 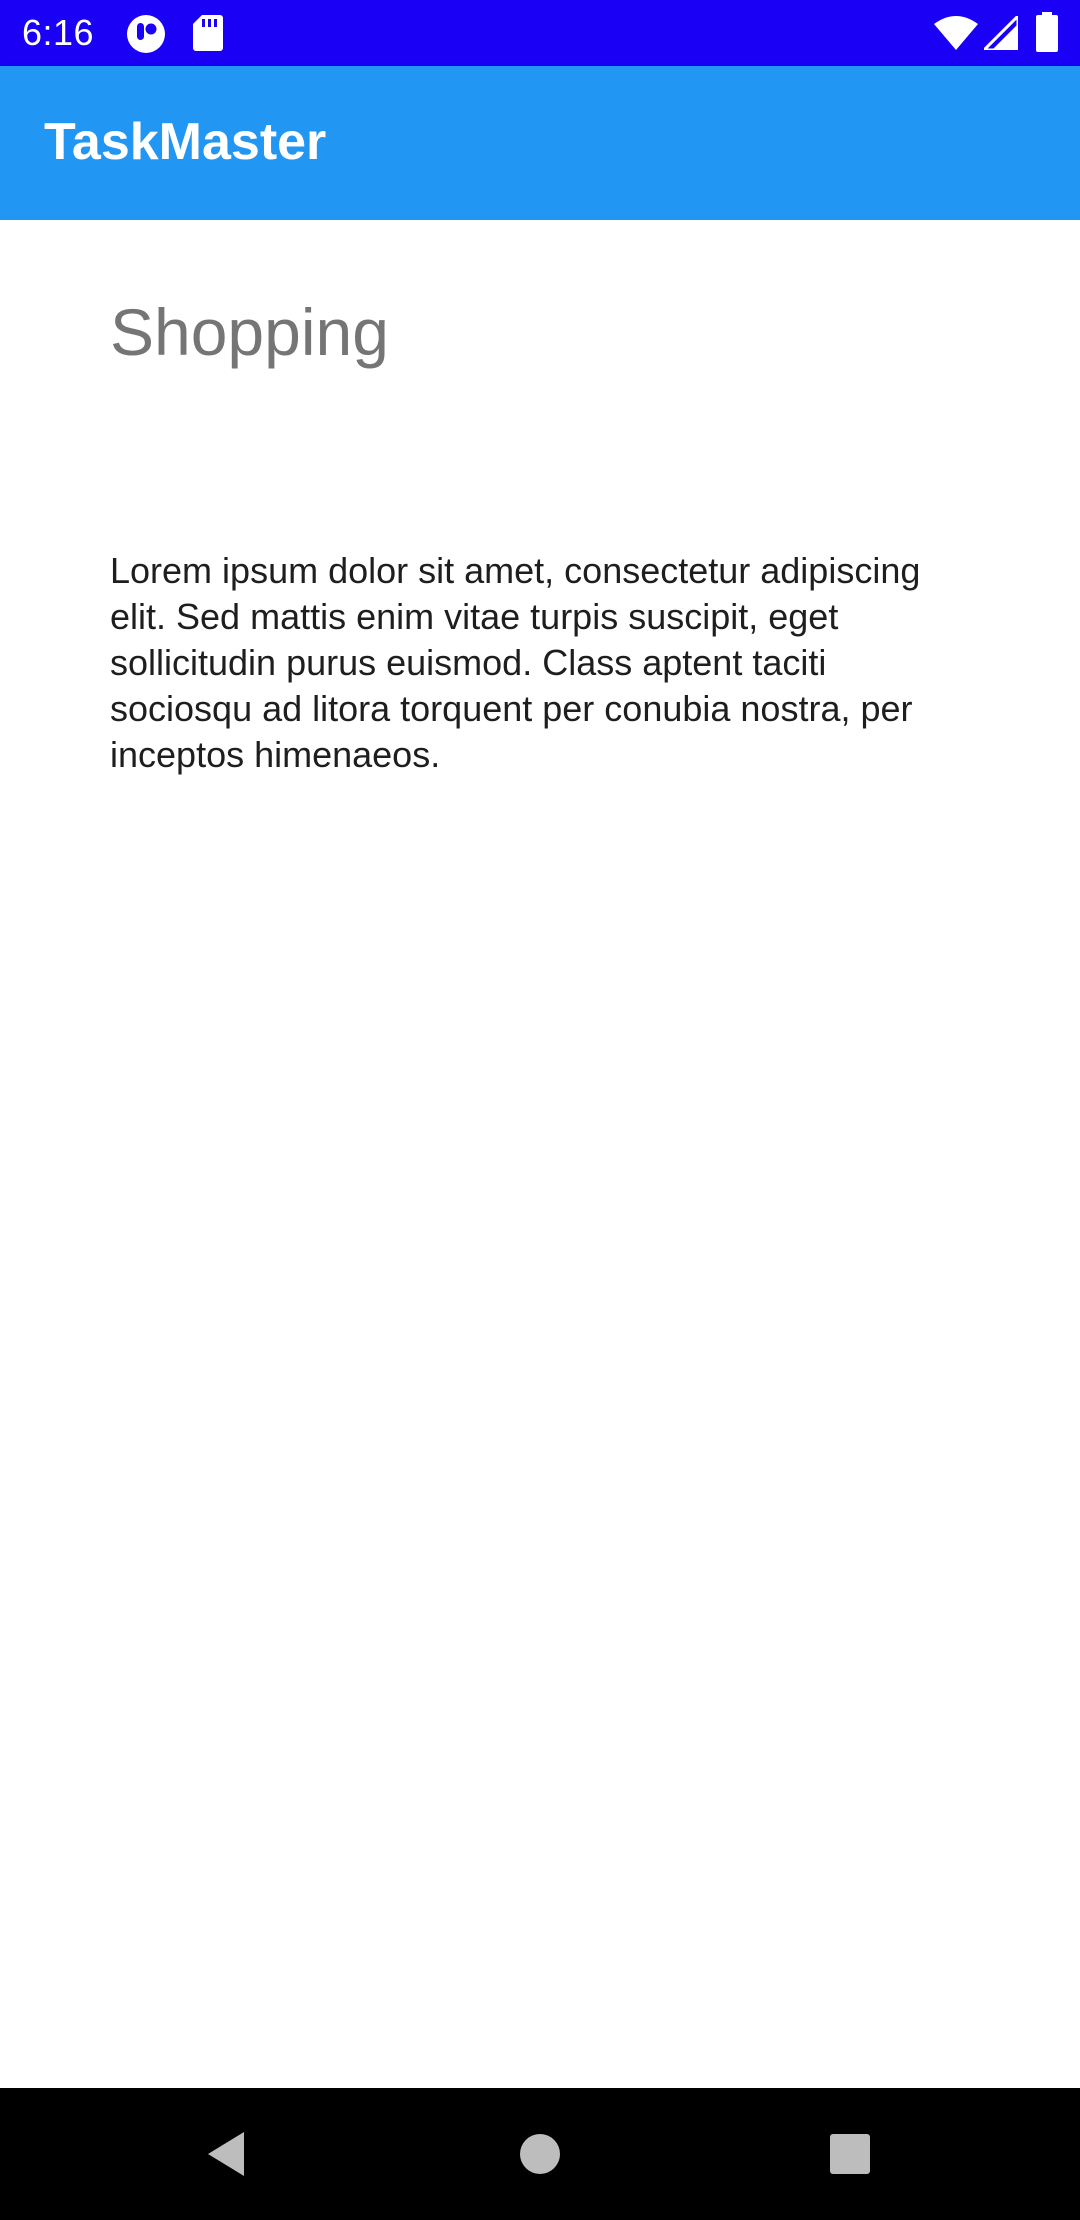 What do you see at coordinates (208, 33) in the screenshot?
I see `sd-card-icon` at bounding box center [208, 33].